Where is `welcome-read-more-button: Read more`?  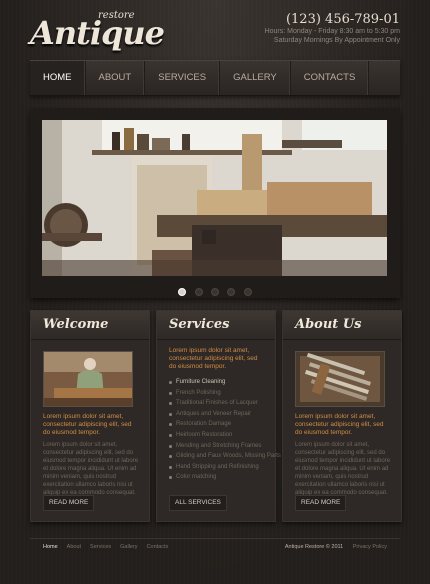 welcome-read-more-button: Read more is located at coordinates (69, 503).